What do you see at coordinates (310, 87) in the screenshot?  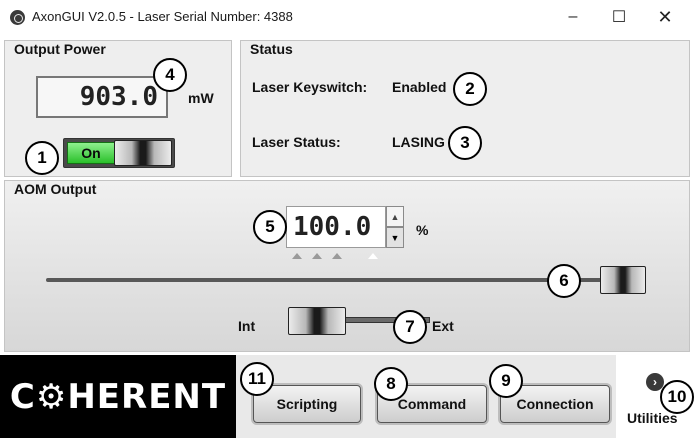 I see `laser-keyswitch-label: Laser Keyswitch:` at bounding box center [310, 87].